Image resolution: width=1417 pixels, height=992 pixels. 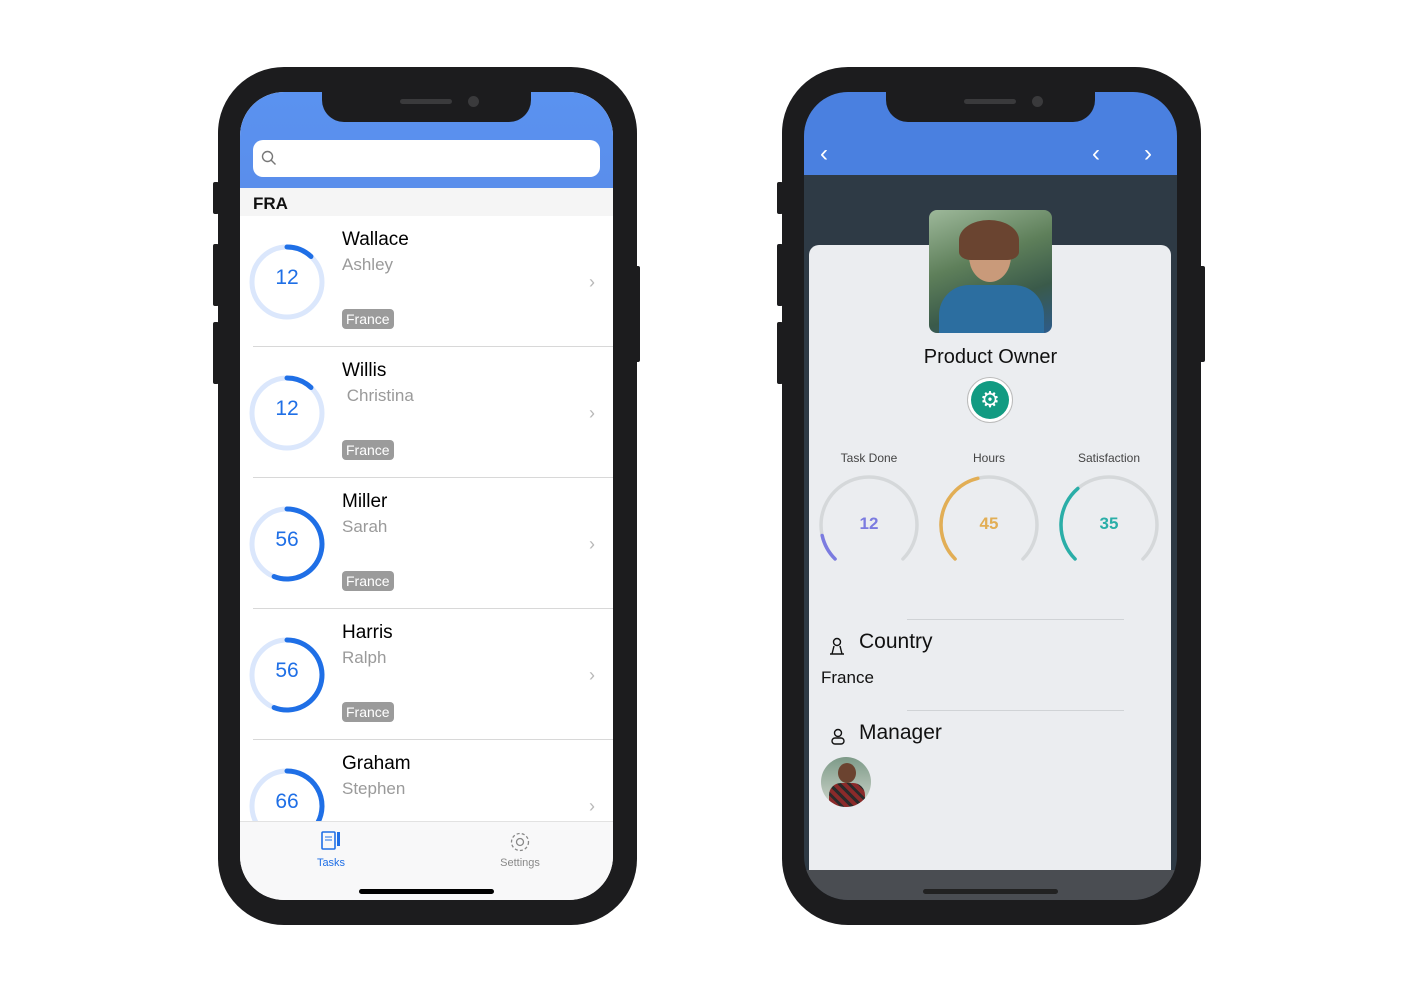 I want to click on last-name: Miller, so click(x=365, y=501).